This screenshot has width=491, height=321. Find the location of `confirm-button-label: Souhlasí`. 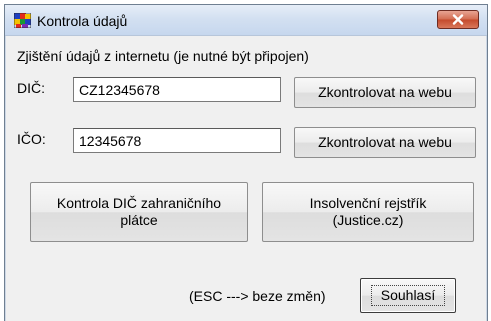

confirm-button-label: Souhlasí is located at coordinates (408, 295).